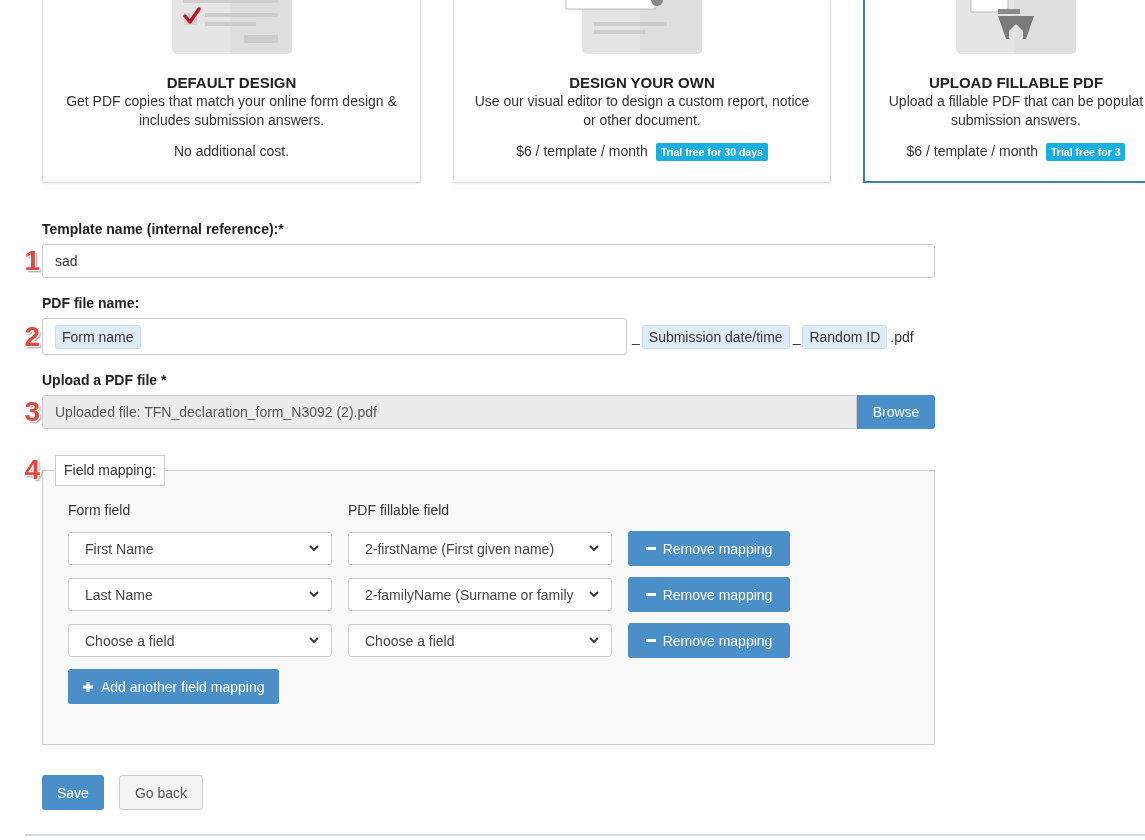  Describe the element at coordinates (231, 27) in the screenshot. I see `checklist-document-icon` at that location.